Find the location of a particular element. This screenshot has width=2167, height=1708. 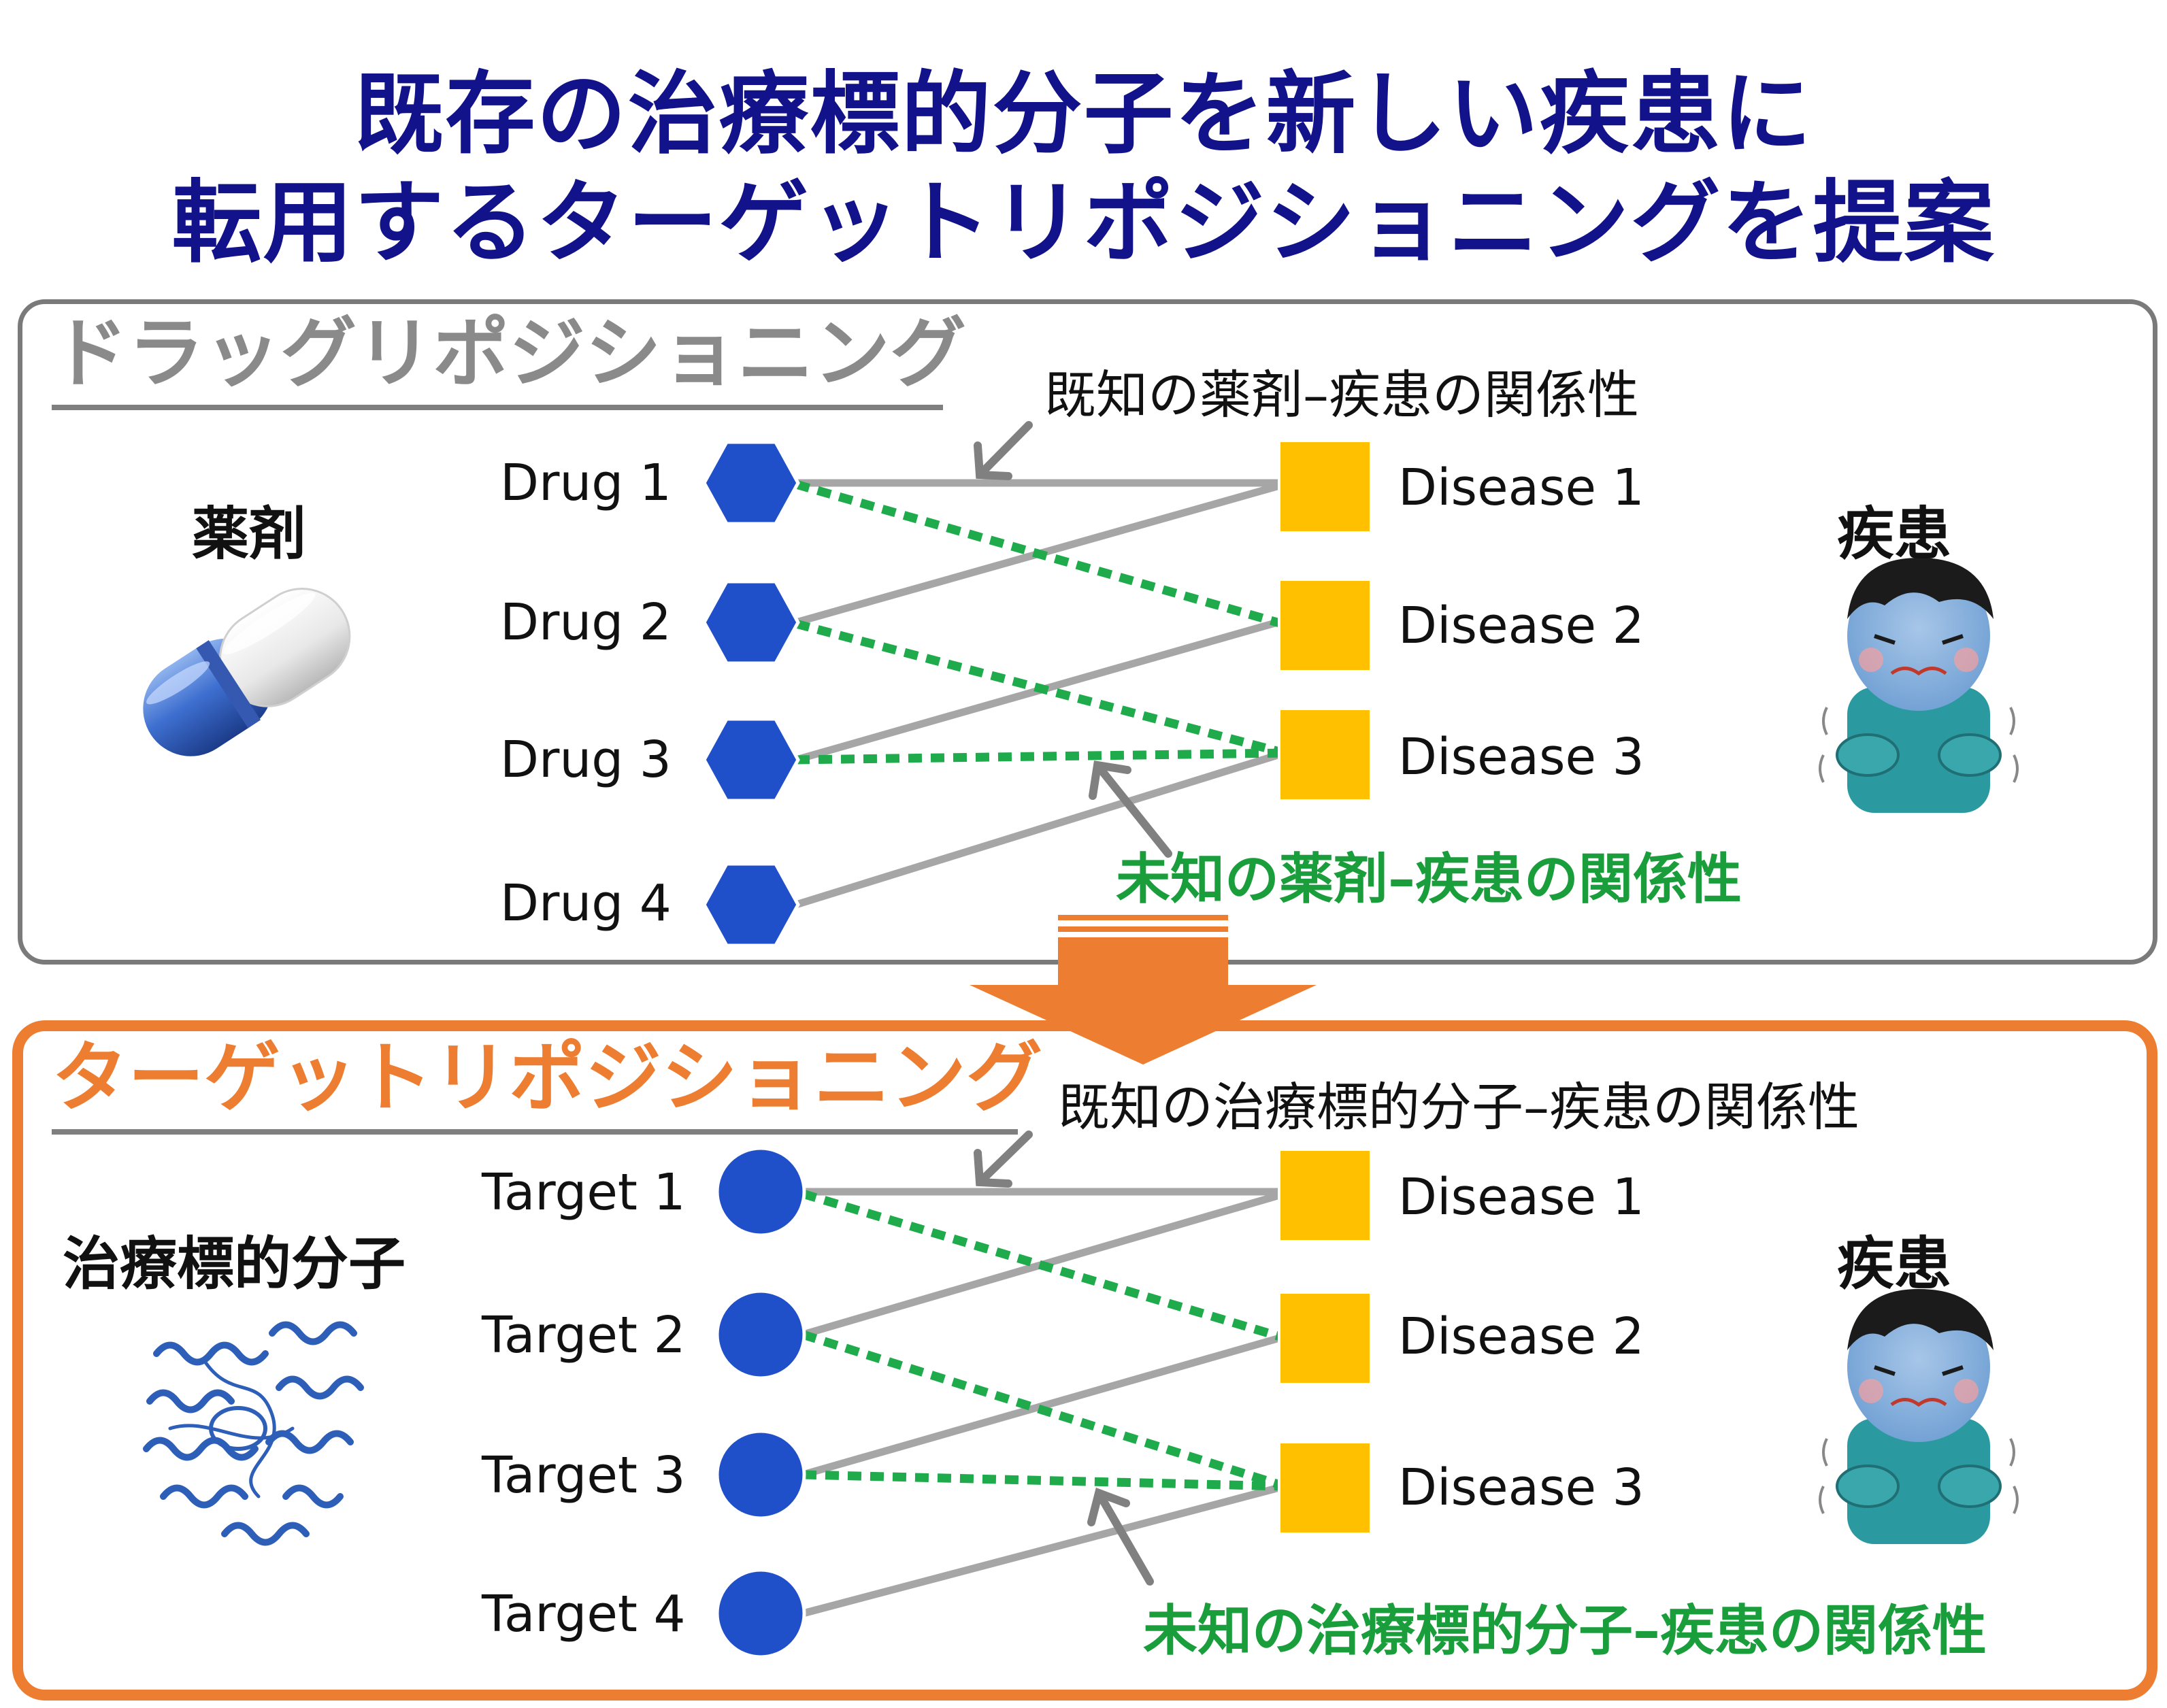

disease-1-node-top is located at coordinates (1325, 486).